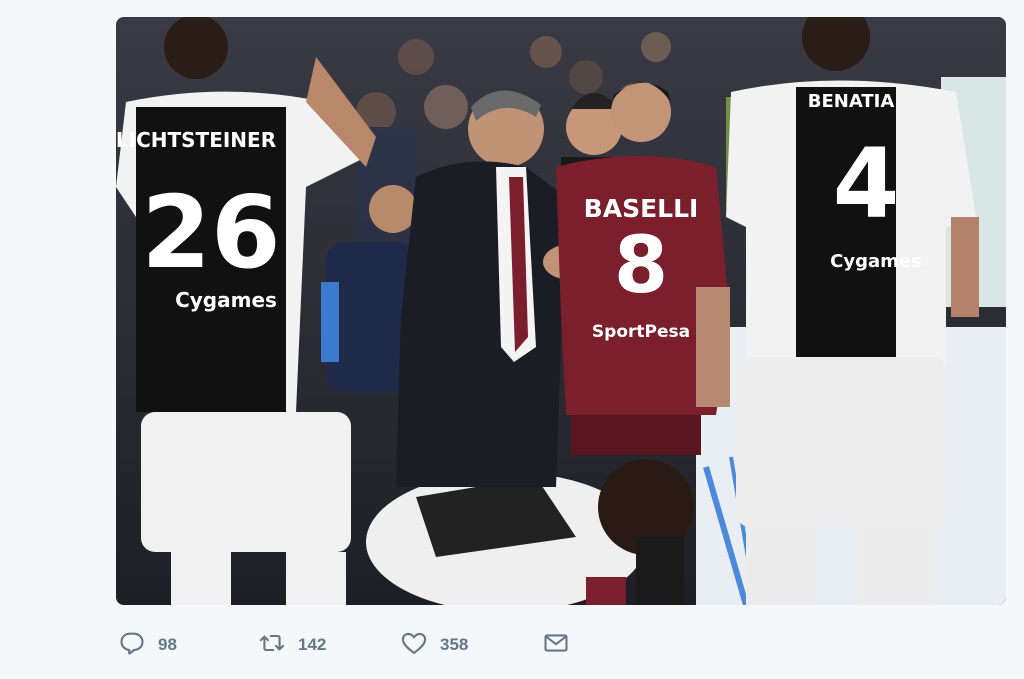 This screenshot has width=1024, height=679. I want to click on tweet-actions: 98 142 358, so click(344, 645).